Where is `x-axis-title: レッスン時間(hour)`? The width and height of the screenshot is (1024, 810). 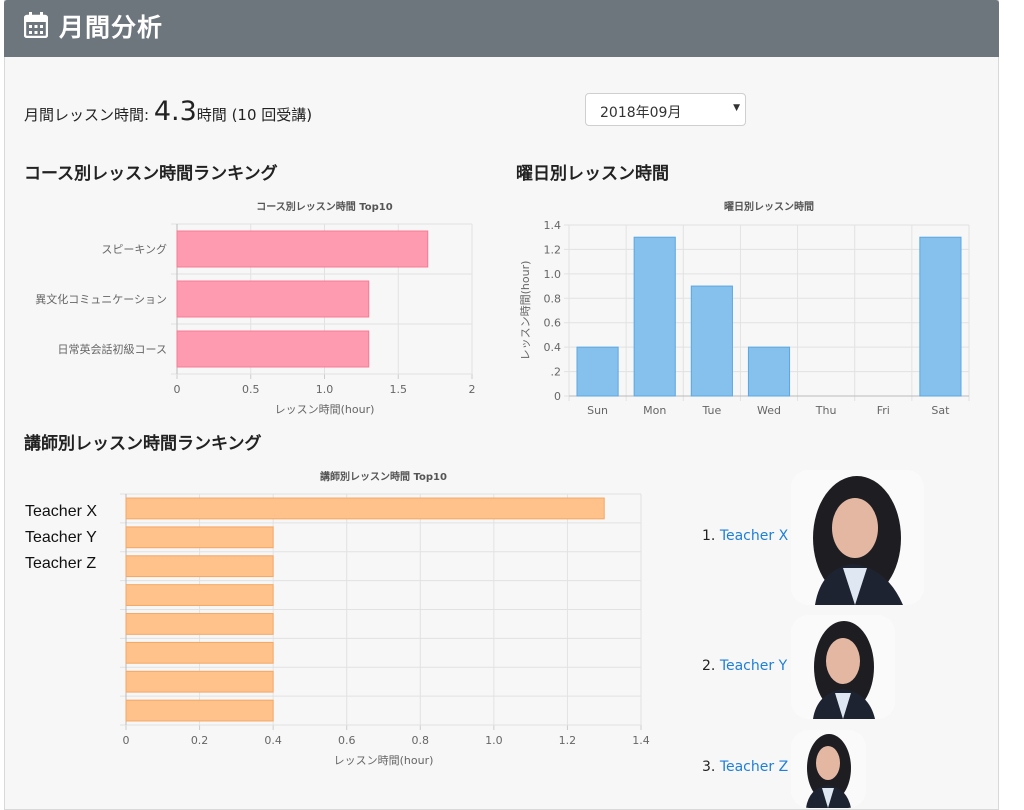
x-axis-title: レッスン時間(hour) is located at coordinates (384, 760).